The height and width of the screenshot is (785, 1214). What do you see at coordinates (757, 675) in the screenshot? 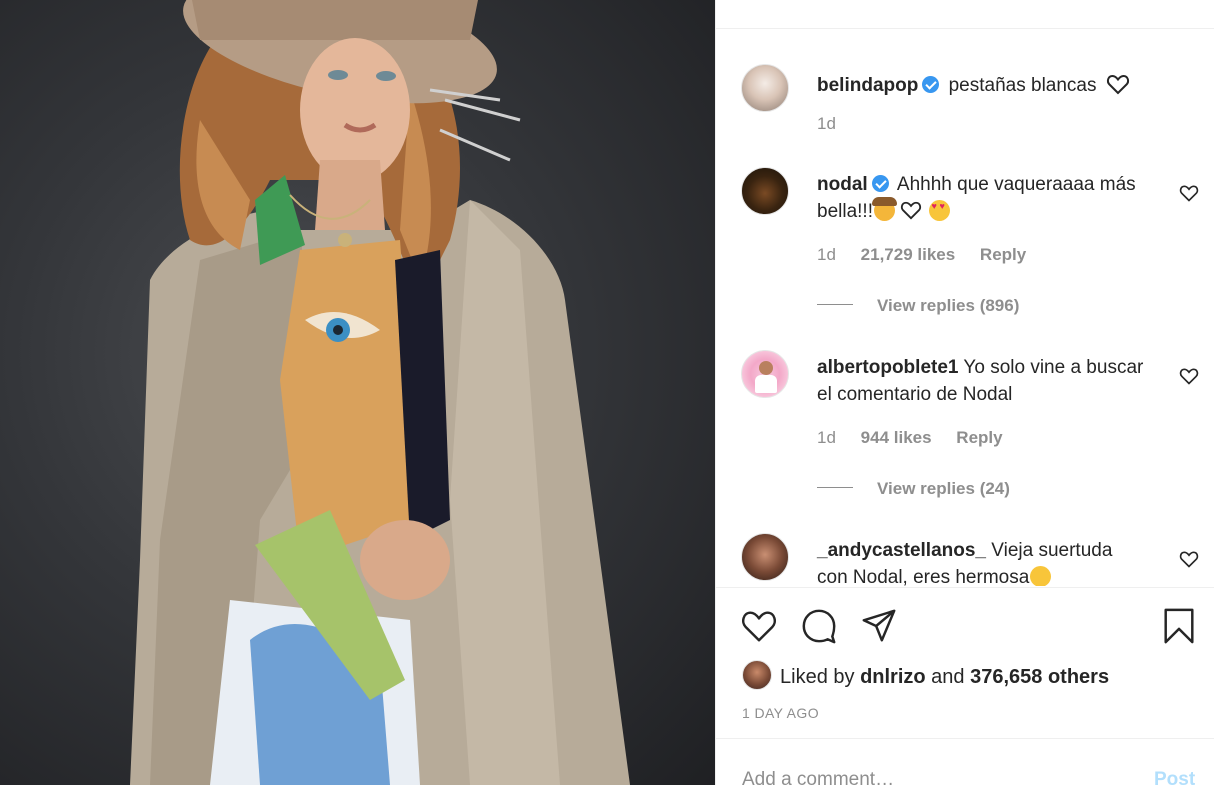
I see `liked-by-avatar` at bounding box center [757, 675].